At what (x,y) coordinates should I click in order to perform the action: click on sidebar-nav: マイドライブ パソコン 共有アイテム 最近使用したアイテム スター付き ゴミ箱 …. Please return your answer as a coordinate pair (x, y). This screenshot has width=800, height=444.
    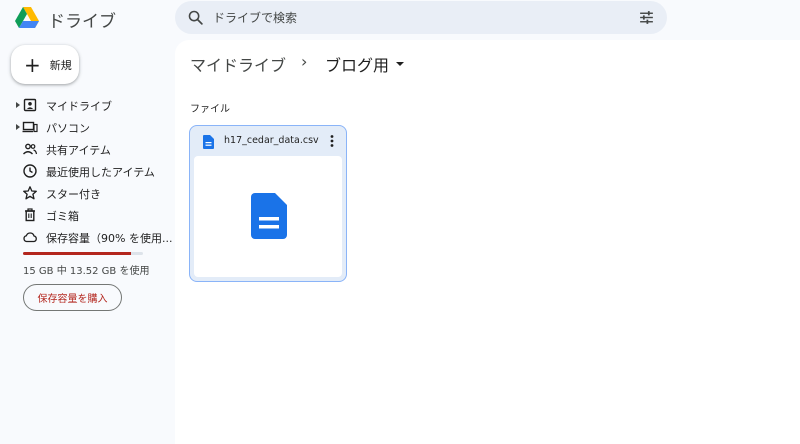
    Looking at the image, I should click on (87, 171).